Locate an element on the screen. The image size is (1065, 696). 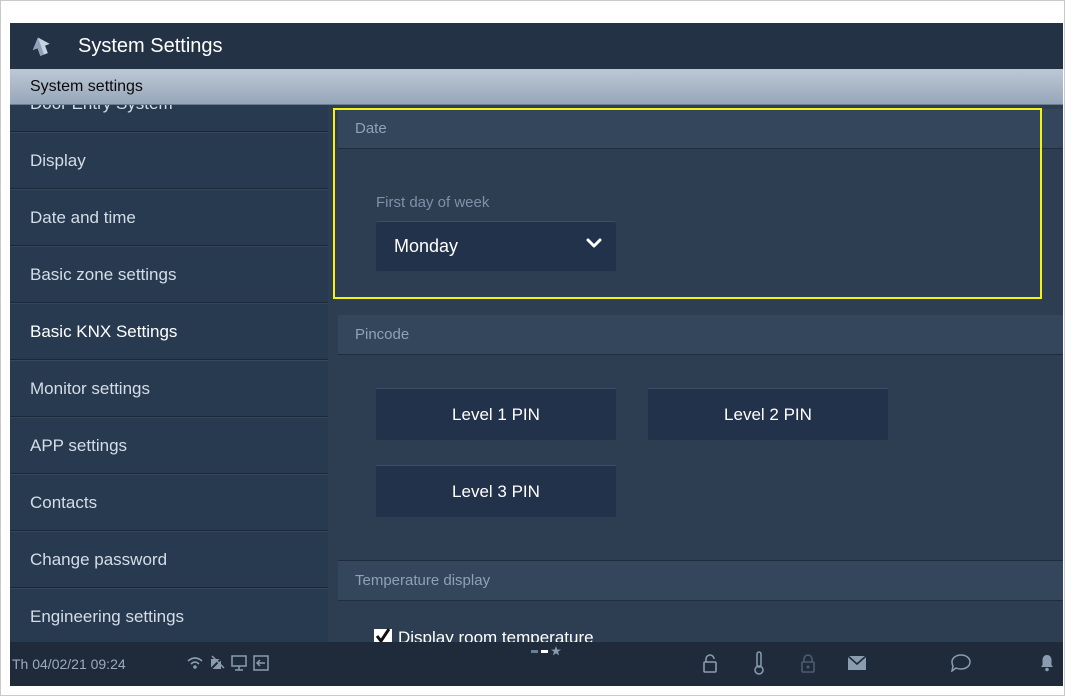
monitor-icon is located at coordinates (239, 663).